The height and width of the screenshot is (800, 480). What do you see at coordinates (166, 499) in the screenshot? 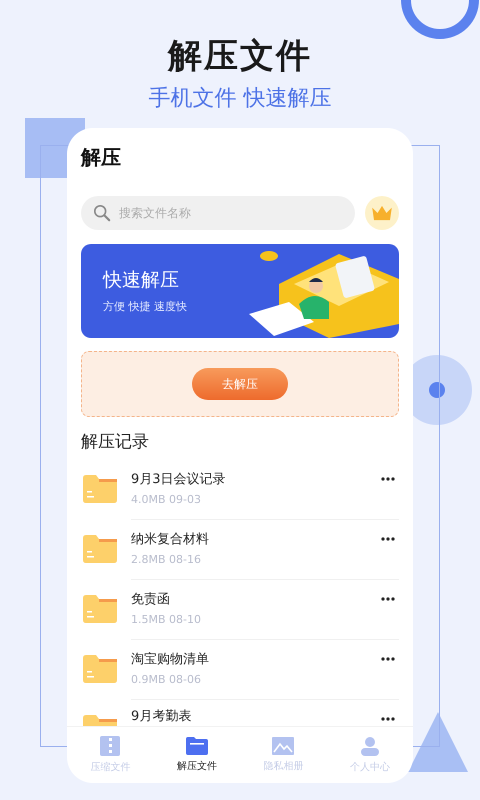
I see `file-meta: 4.0MB 09-03` at bounding box center [166, 499].